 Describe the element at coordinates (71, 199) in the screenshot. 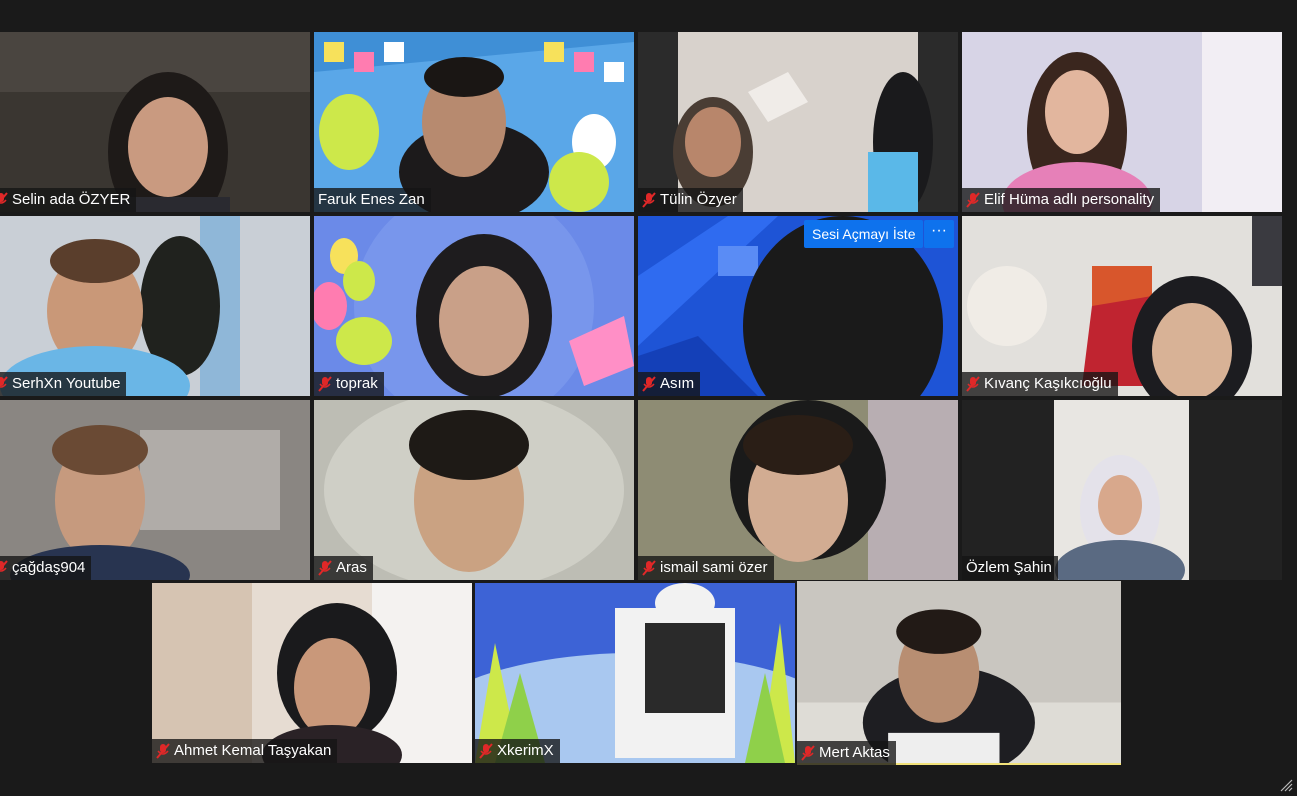

I see `participant-name: Selin ada ÖZYER` at that location.